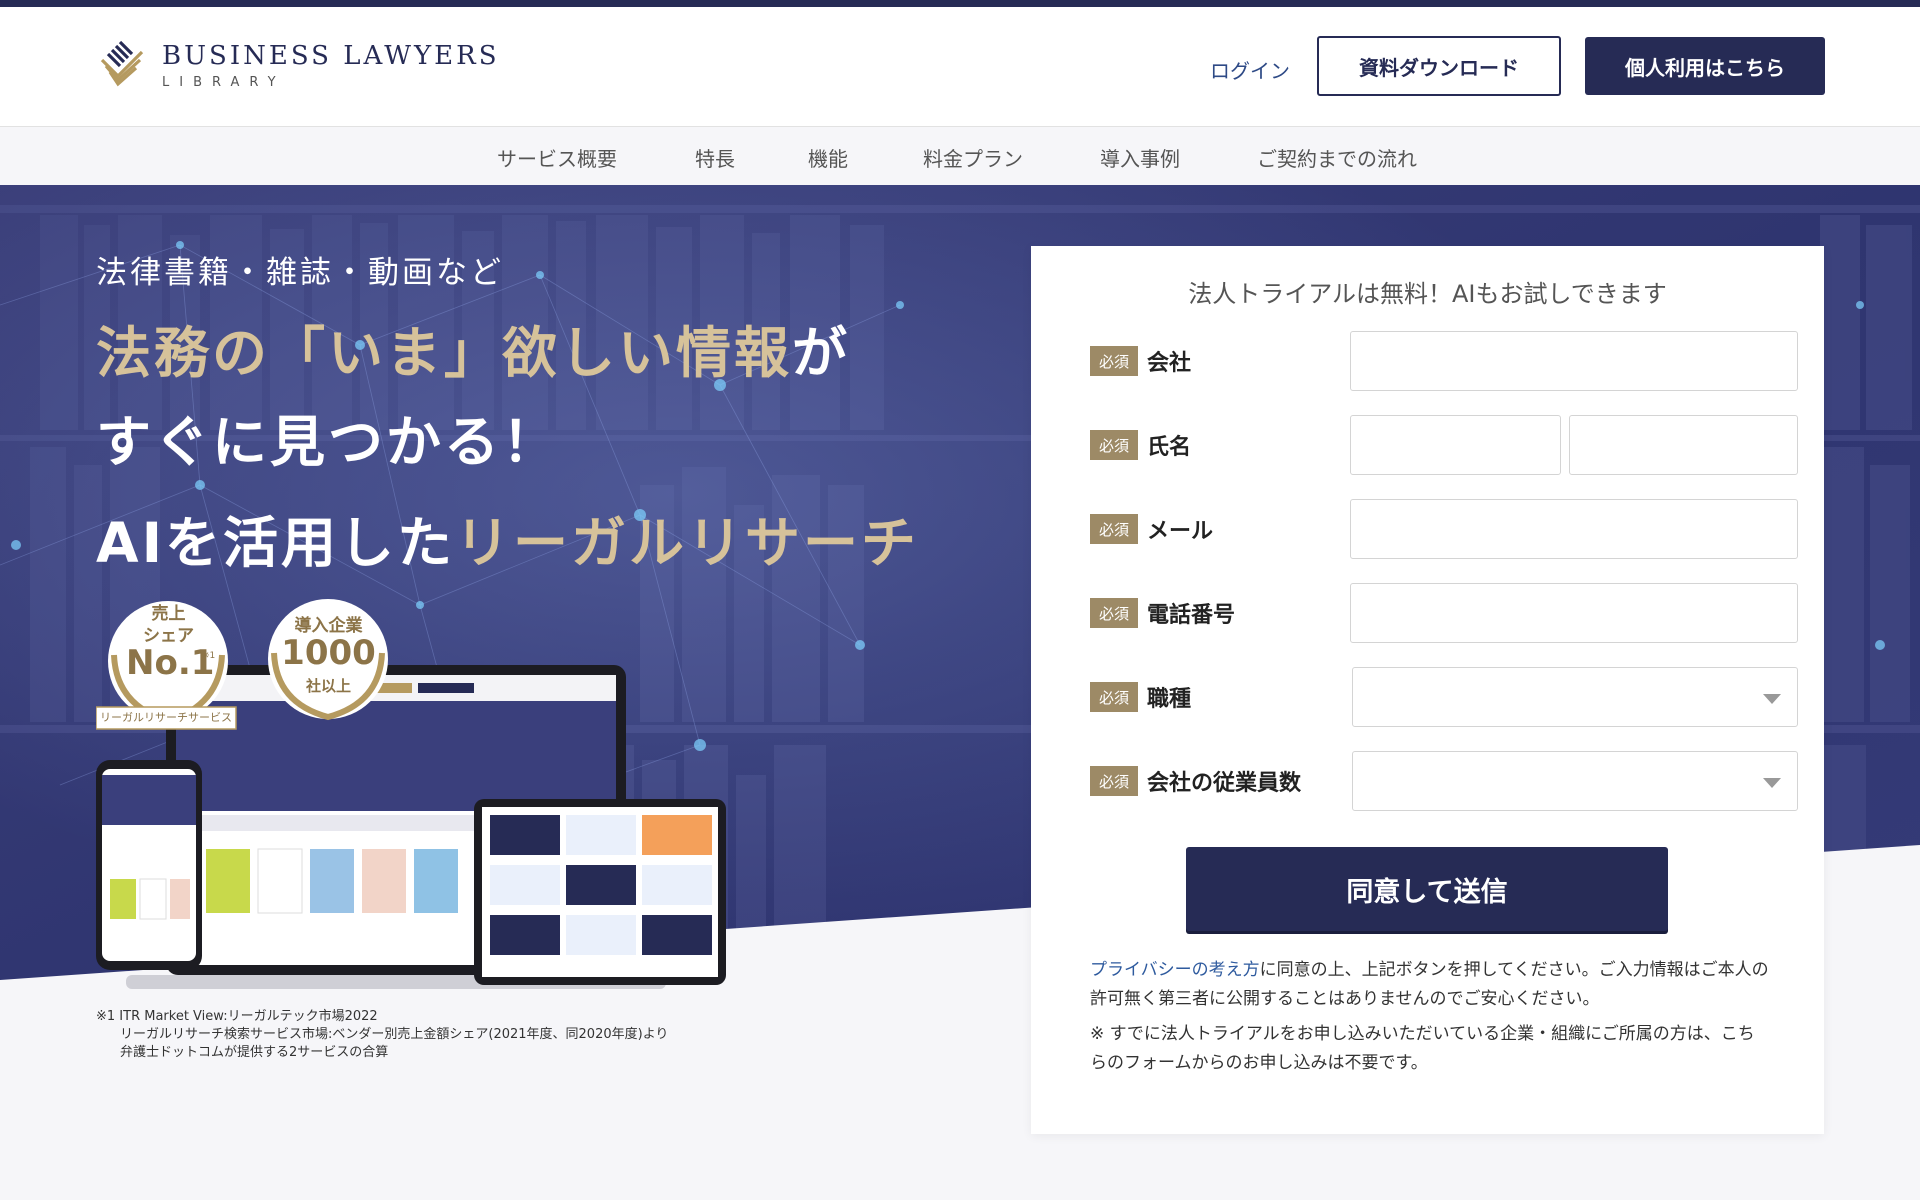 The image size is (1920, 1200). I want to click on job-label: 職種, so click(1169, 699).